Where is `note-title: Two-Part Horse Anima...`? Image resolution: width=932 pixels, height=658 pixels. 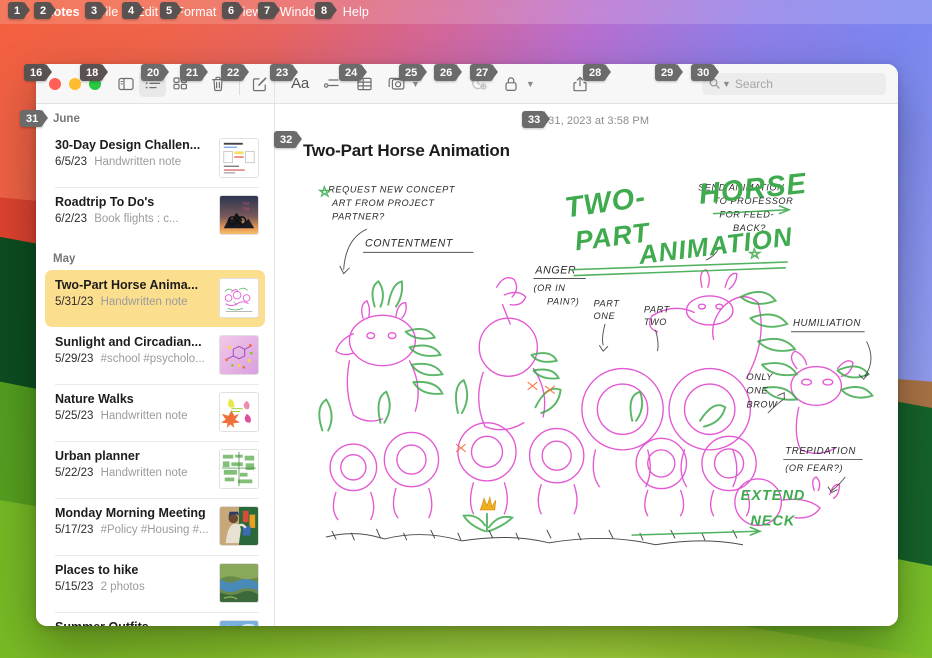
note-title: Two-Part Horse Anima... is located at coordinates (127, 285).